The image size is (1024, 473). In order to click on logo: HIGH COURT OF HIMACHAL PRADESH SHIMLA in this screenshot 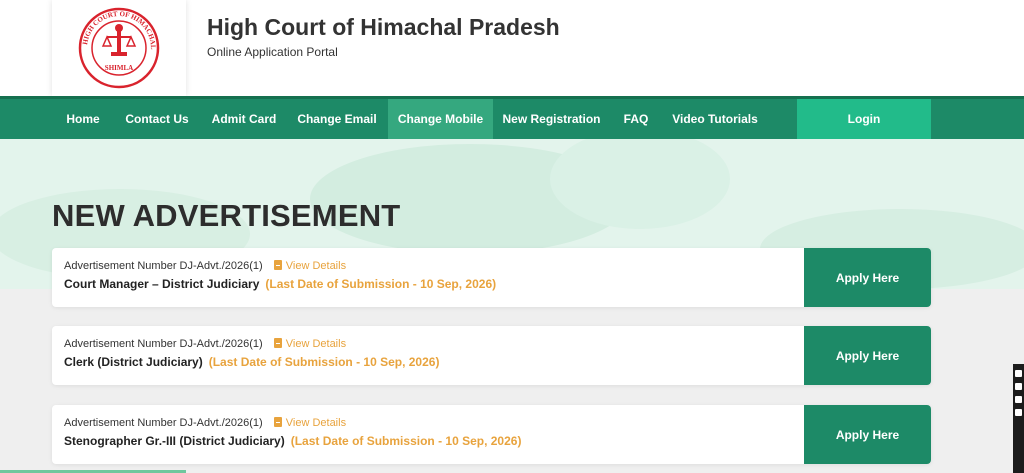, I will do `click(119, 48)`.